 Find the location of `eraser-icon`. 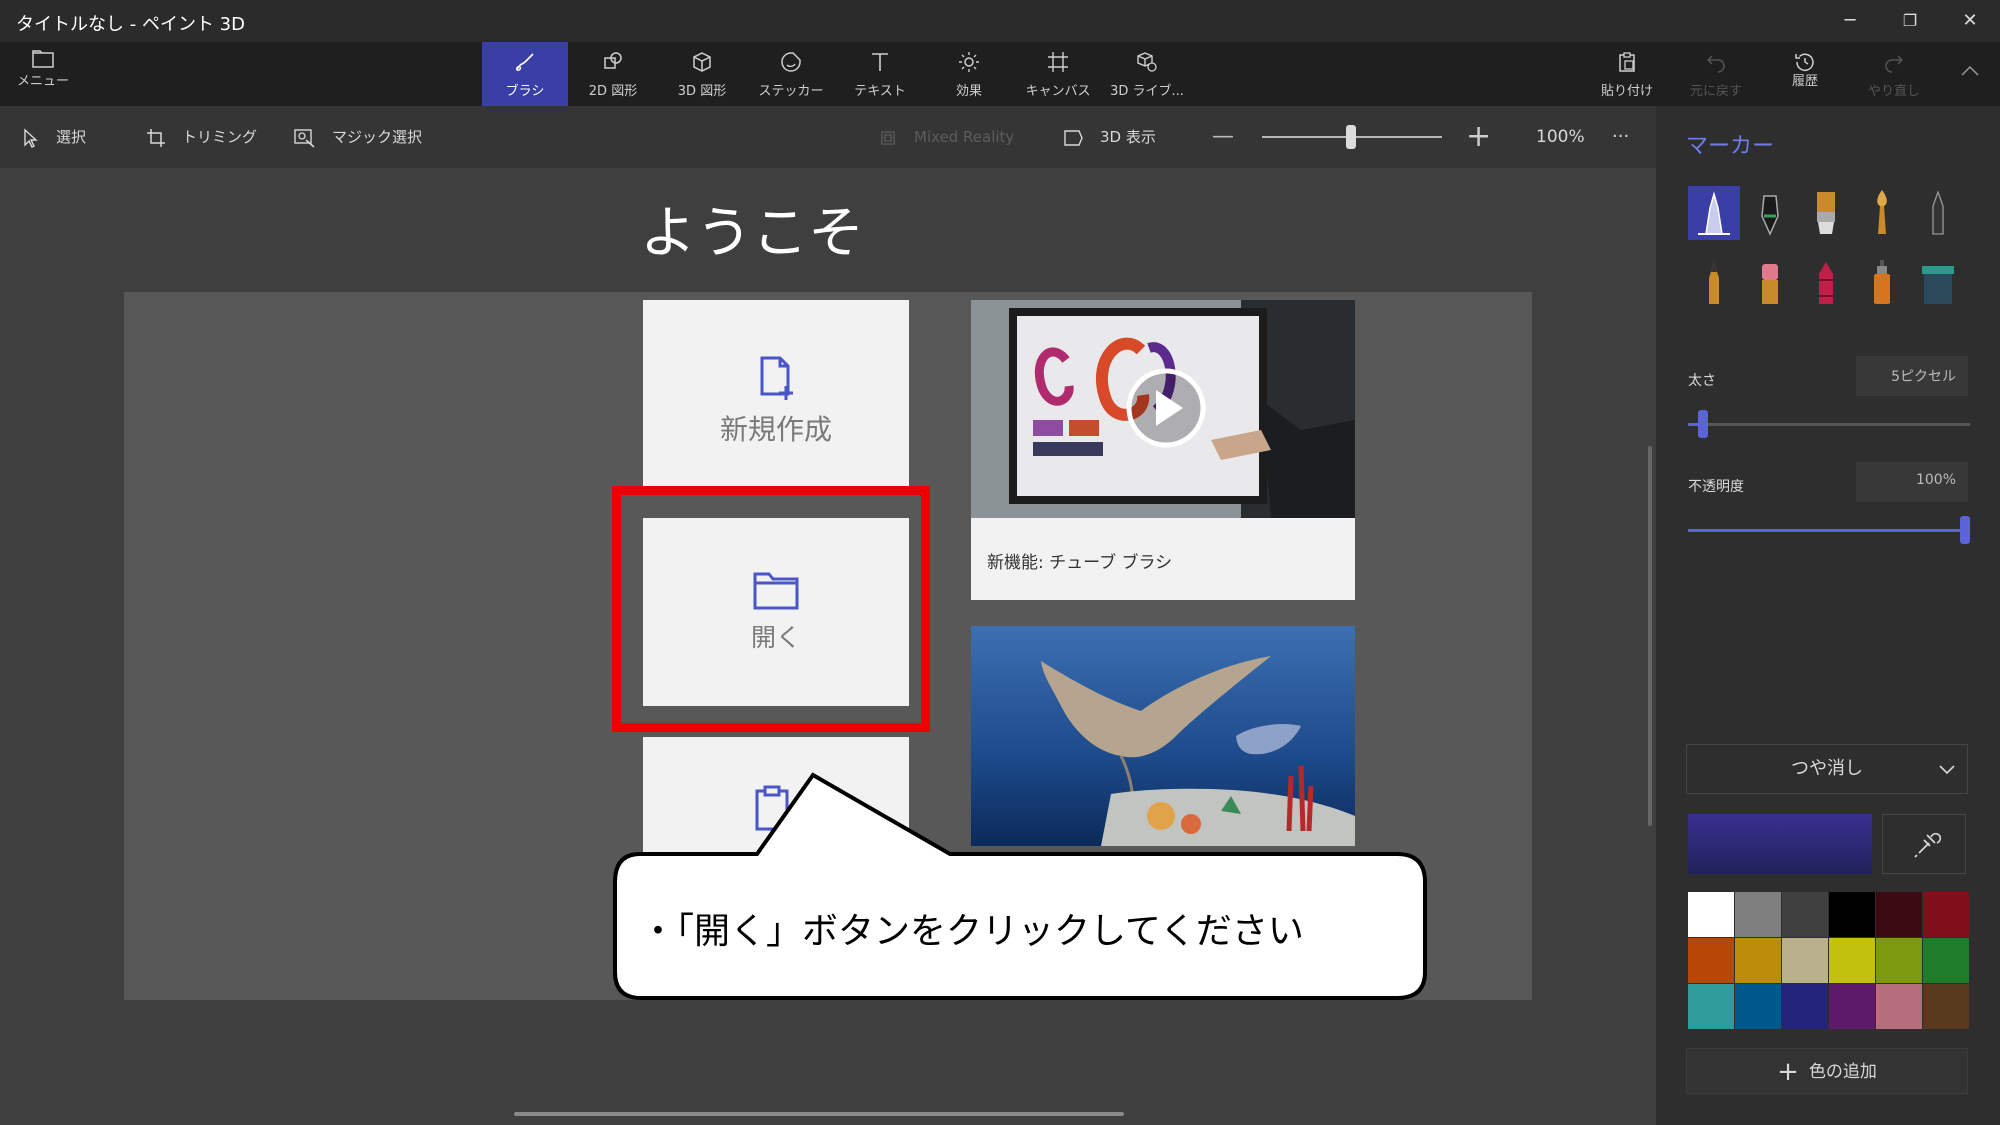

eraser-icon is located at coordinates (1770, 284).